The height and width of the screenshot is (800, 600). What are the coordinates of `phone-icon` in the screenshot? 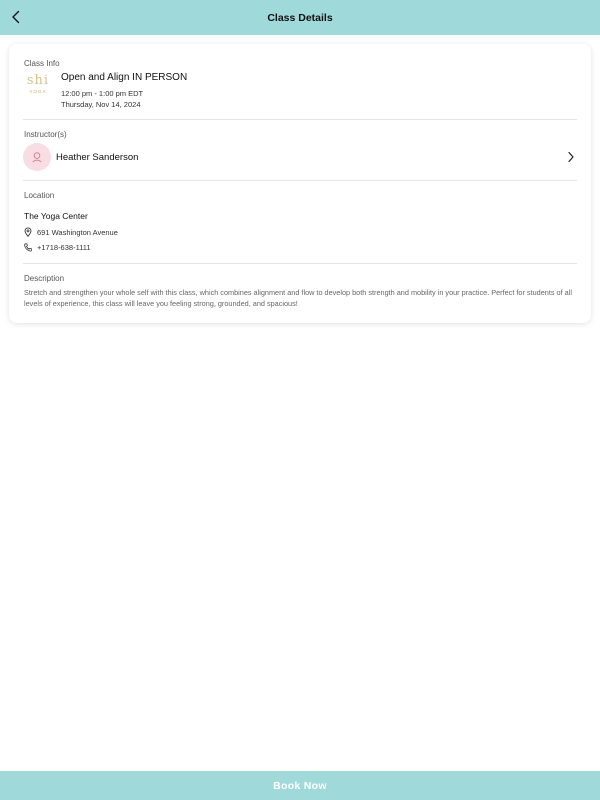 It's located at (28, 247).